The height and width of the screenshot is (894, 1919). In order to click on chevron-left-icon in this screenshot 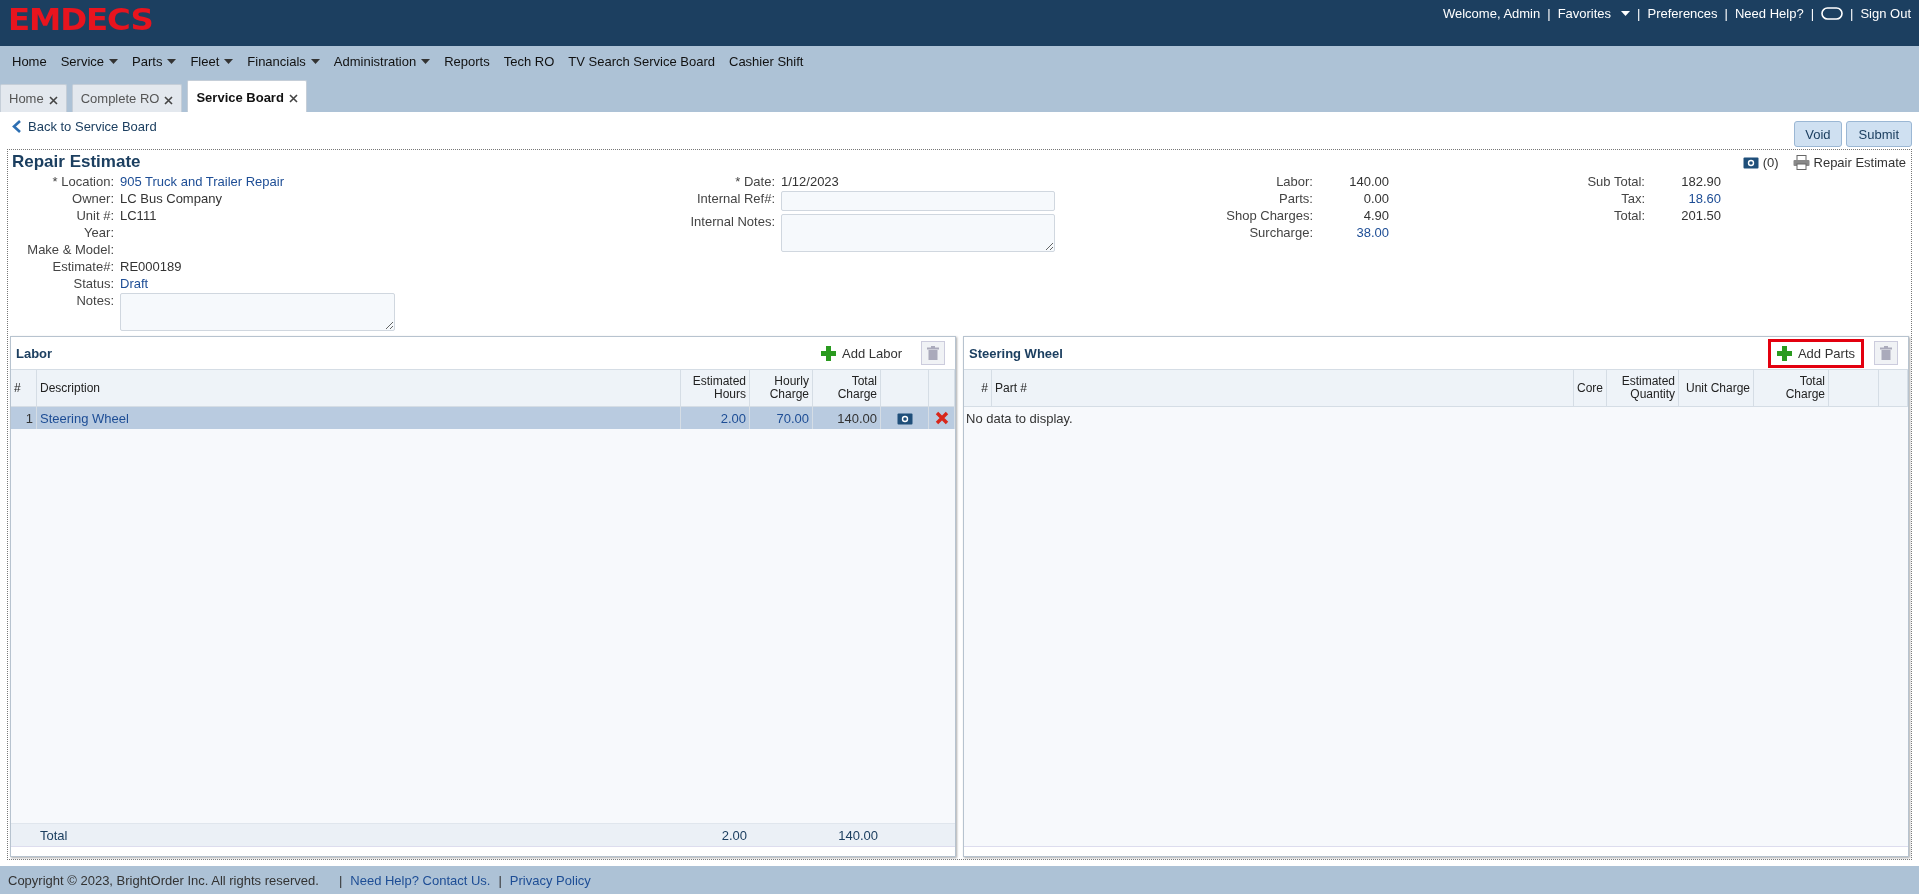, I will do `click(17, 126)`.